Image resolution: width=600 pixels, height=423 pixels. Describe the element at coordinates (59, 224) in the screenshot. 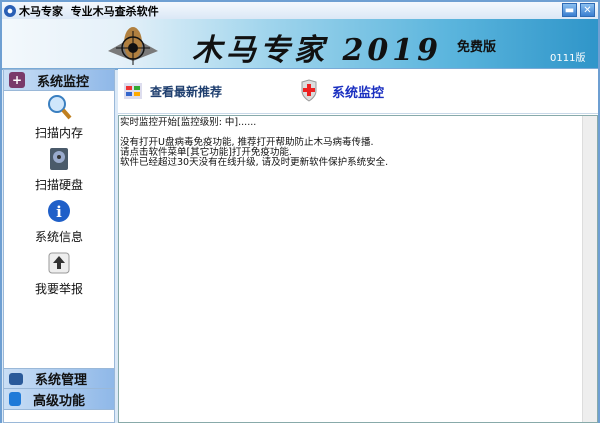

I see `system-info-button: i 系统信息` at that location.